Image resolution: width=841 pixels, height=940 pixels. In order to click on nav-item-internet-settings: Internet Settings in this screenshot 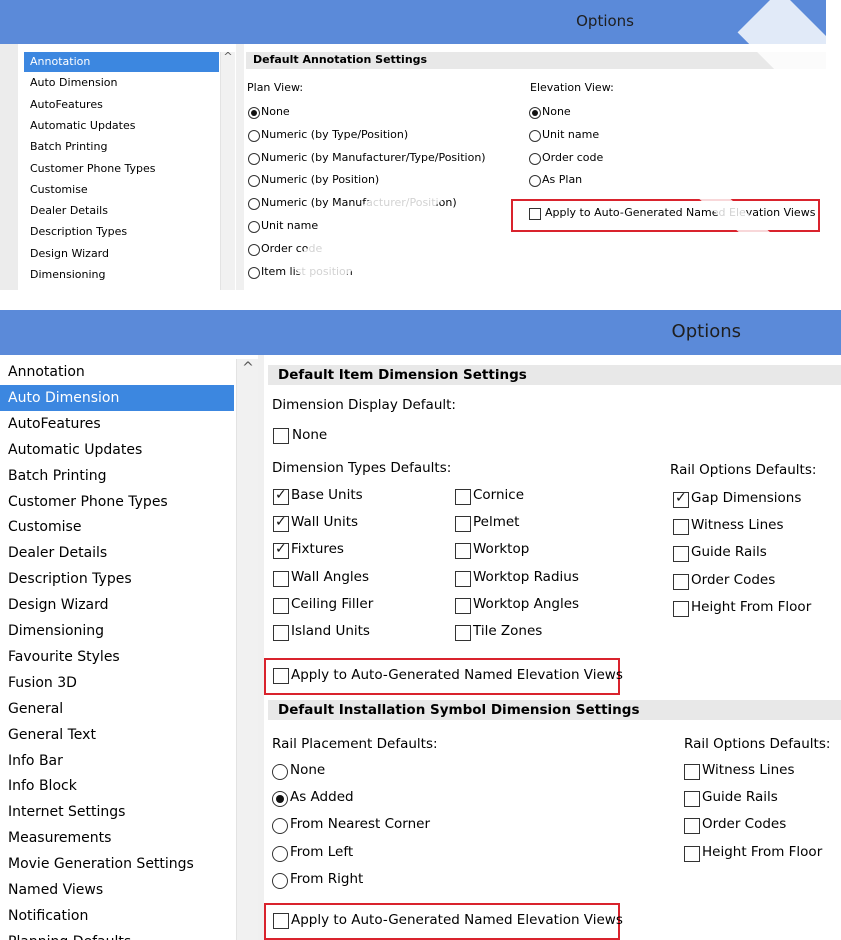, I will do `click(117, 812)`.